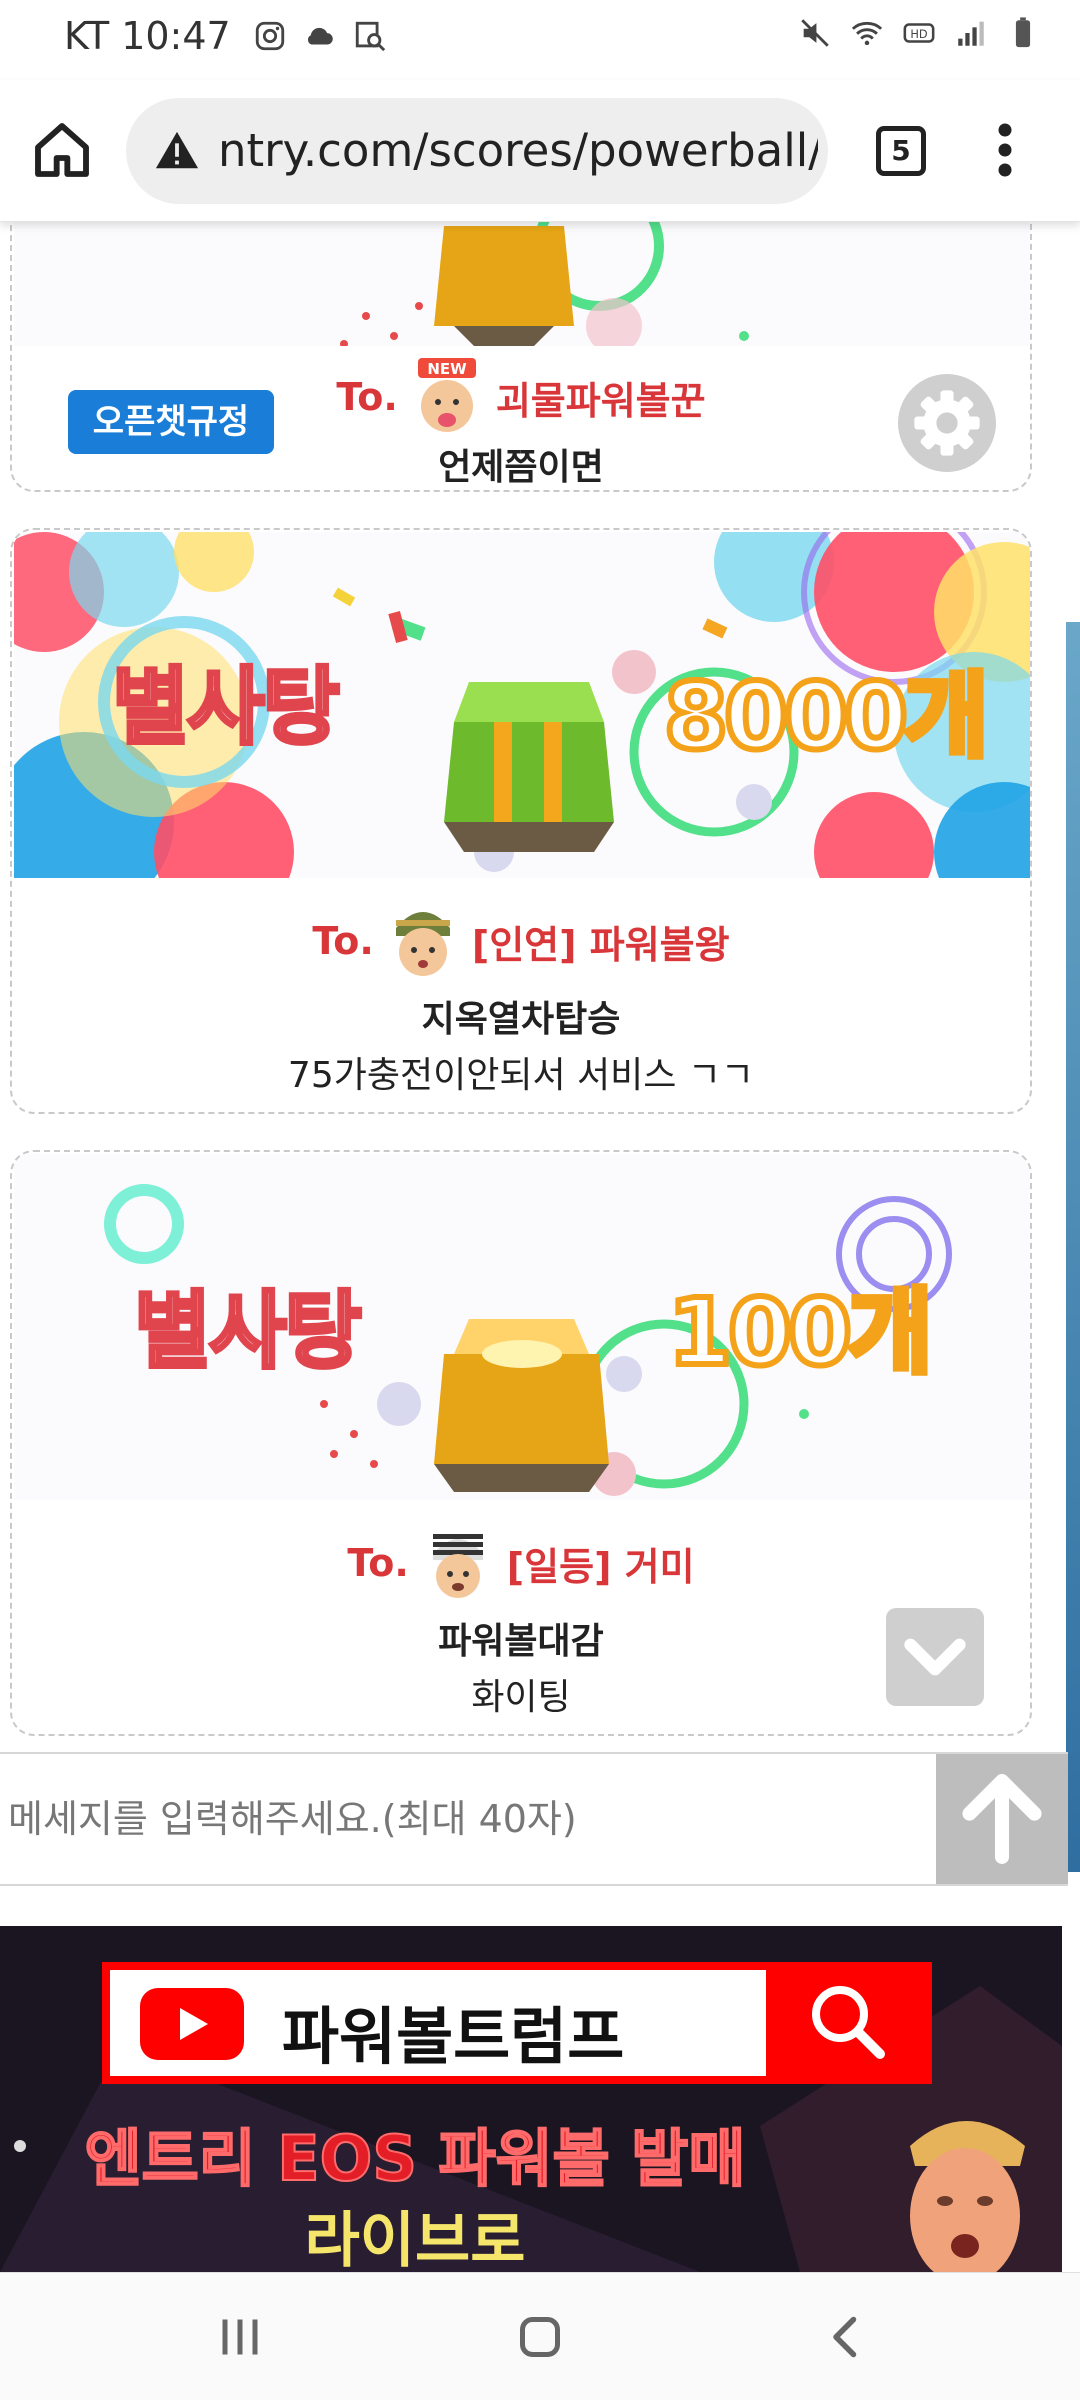 The height and width of the screenshot is (2400, 1080). Describe the element at coordinates (457, 1566) in the screenshot. I see `striped-hat-avatar-icon` at that location.